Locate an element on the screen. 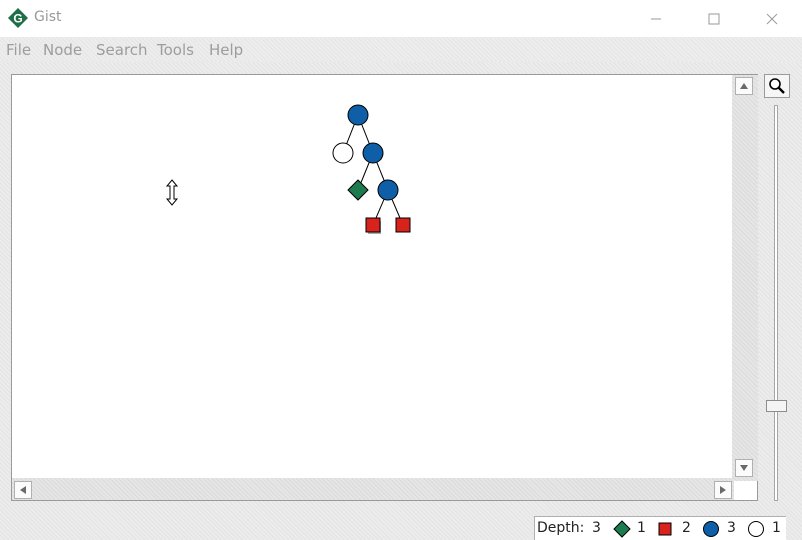 This screenshot has height=540, width=802. scroll-left-button is located at coordinates (23, 490).